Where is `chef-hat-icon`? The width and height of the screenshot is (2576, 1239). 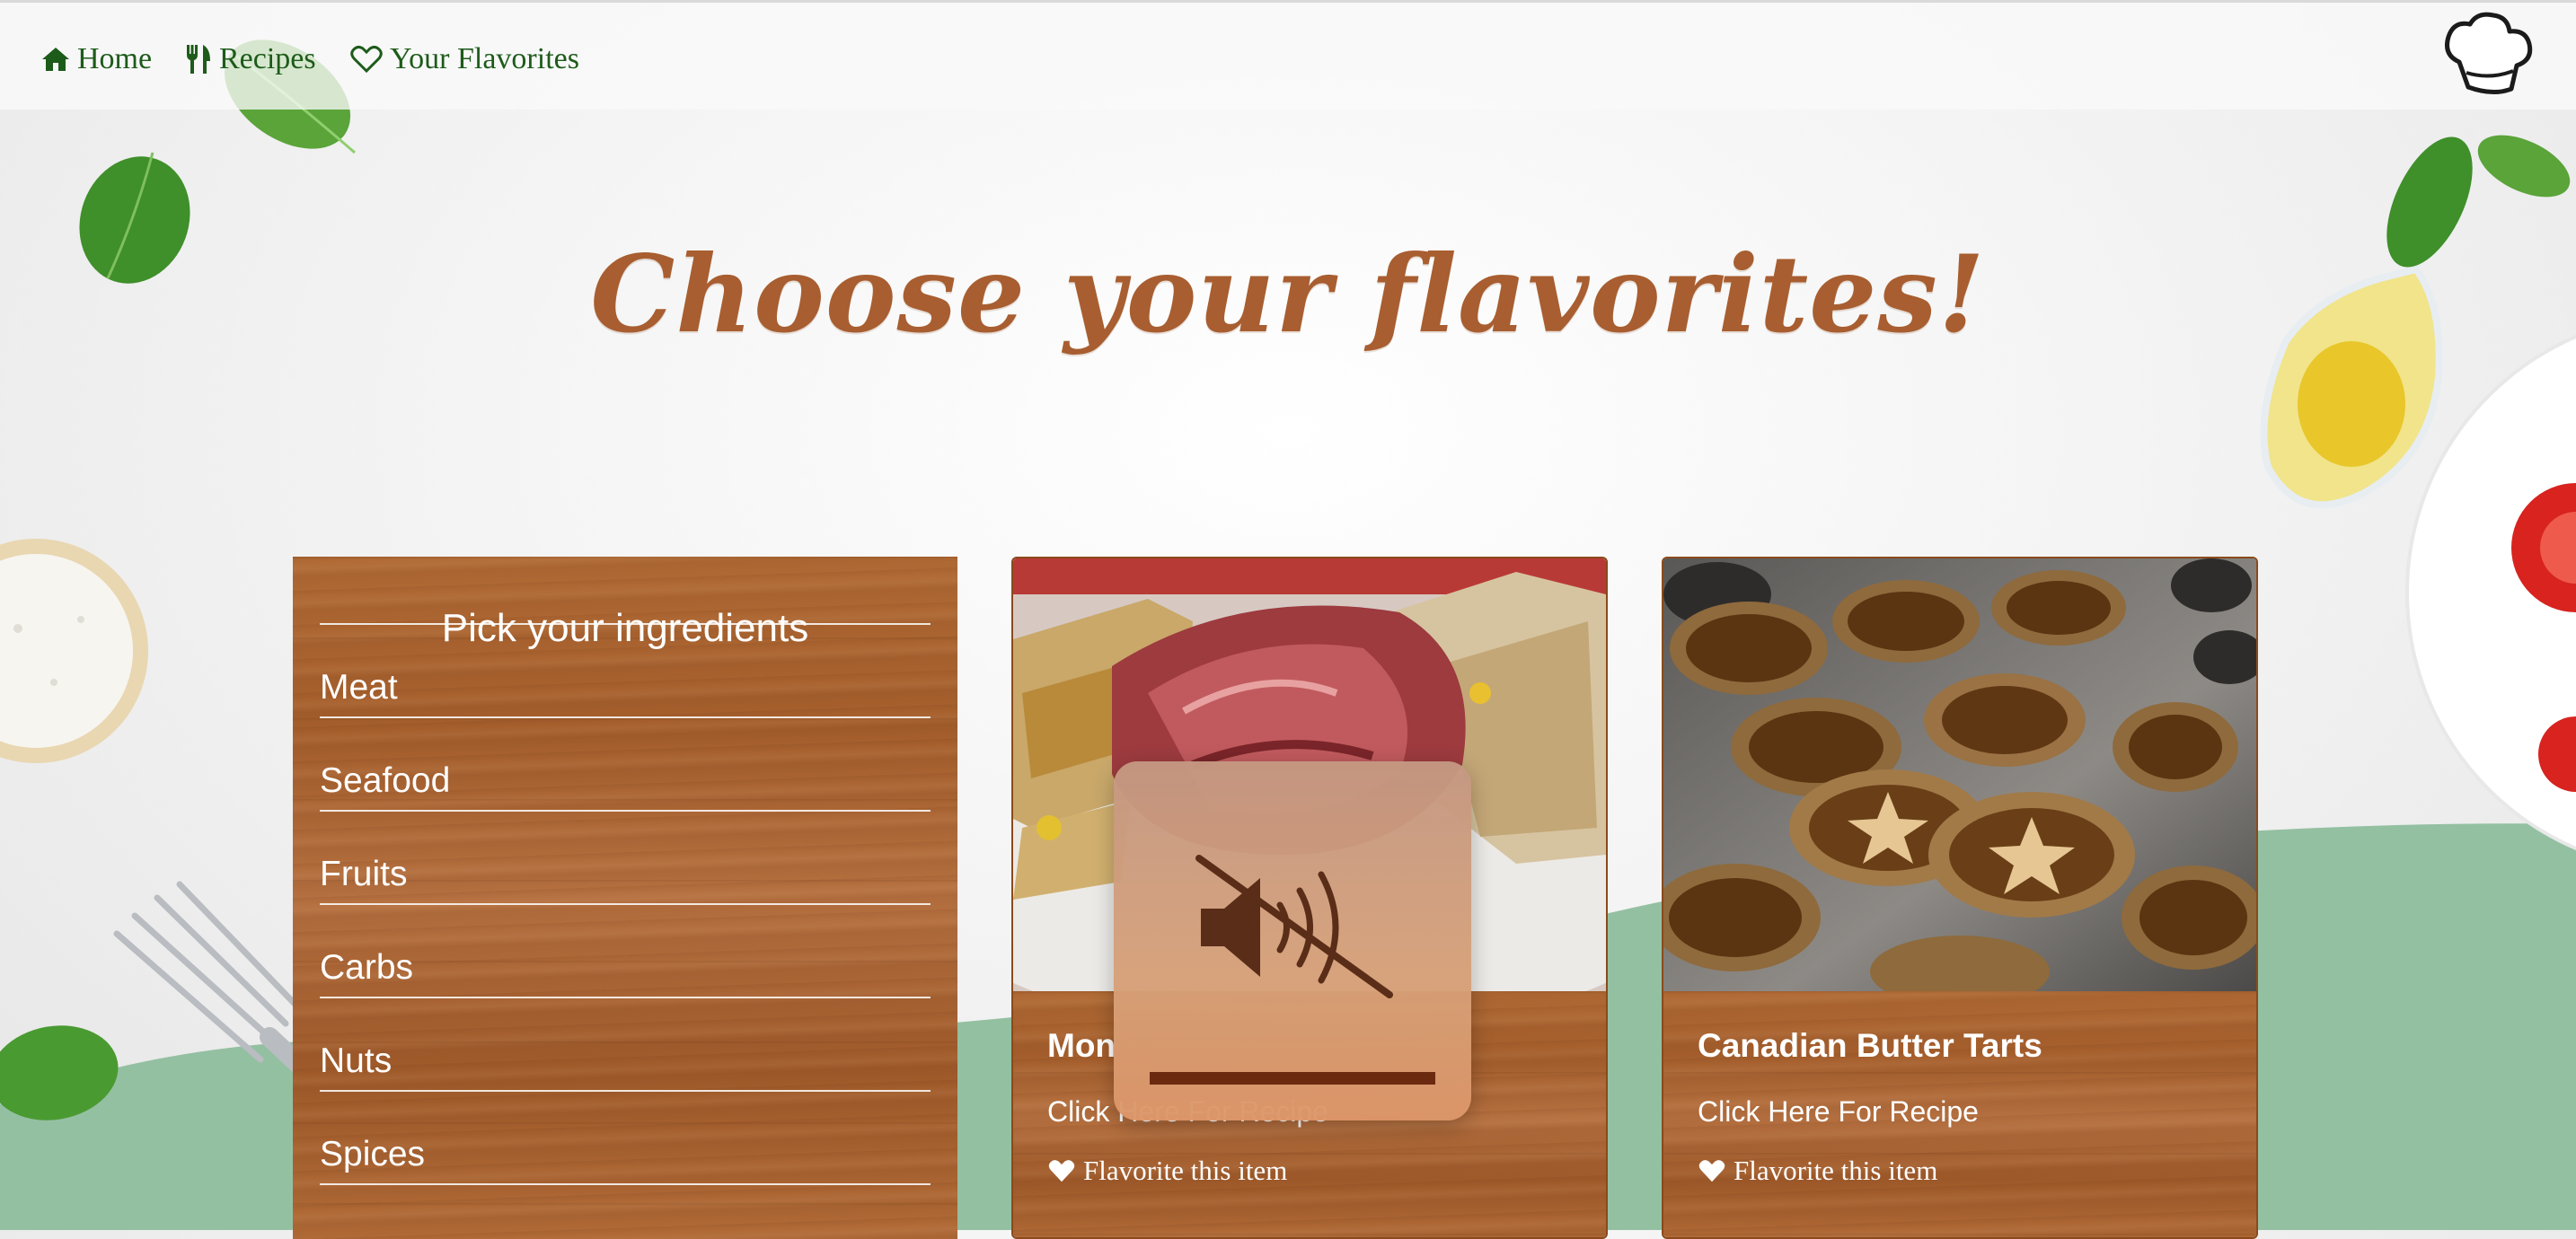 chef-hat-icon is located at coordinates (2488, 53).